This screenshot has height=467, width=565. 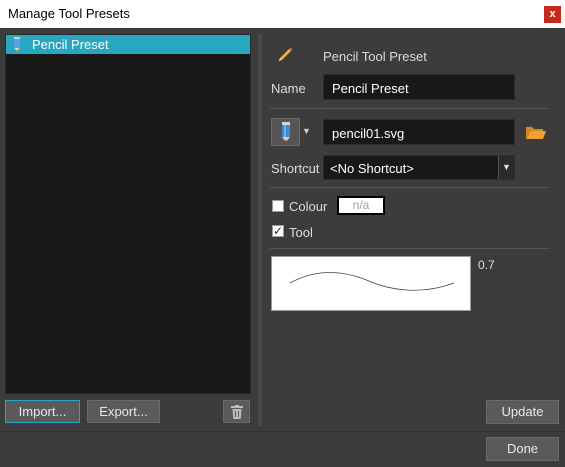 I want to click on tool-icon-button, so click(x=285, y=132).